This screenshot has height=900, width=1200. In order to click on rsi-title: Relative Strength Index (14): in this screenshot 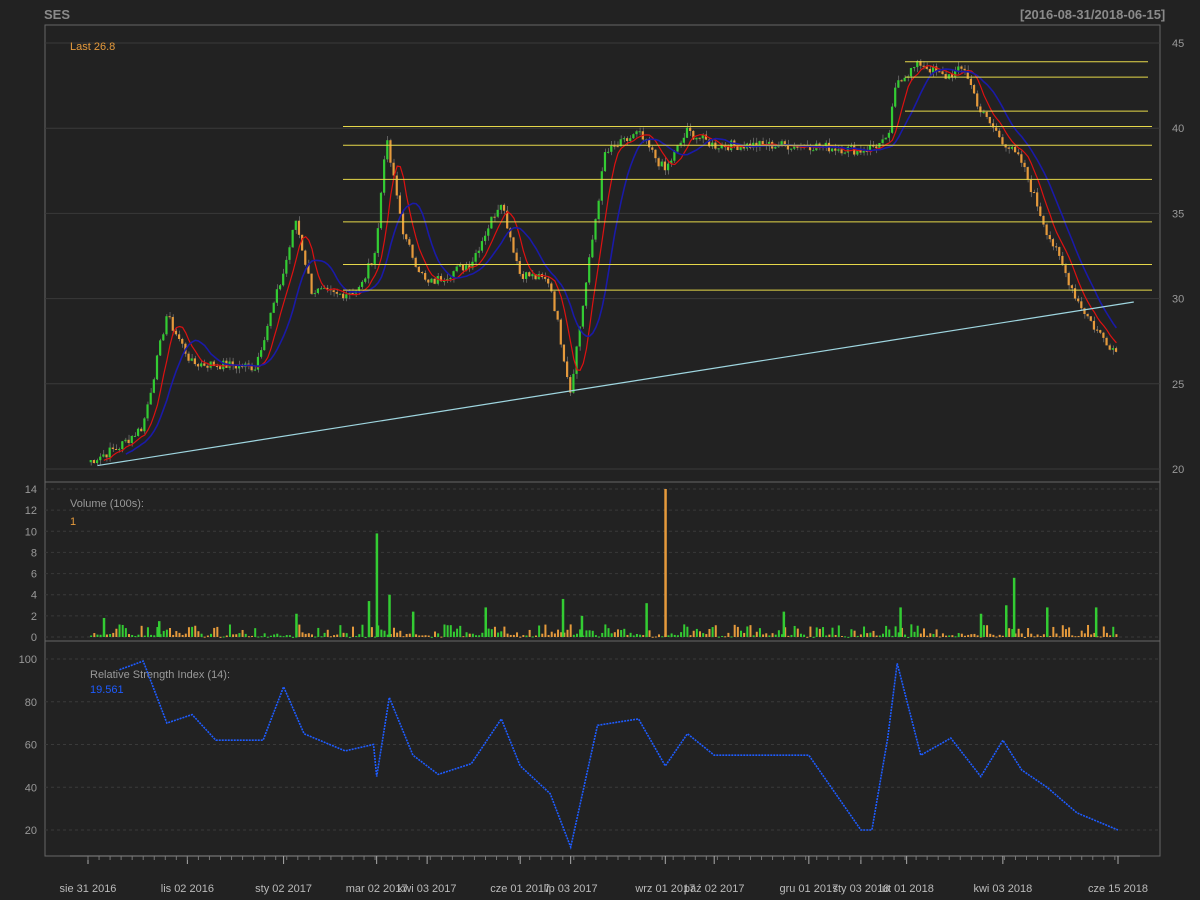, I will do `click(160, 675)`.